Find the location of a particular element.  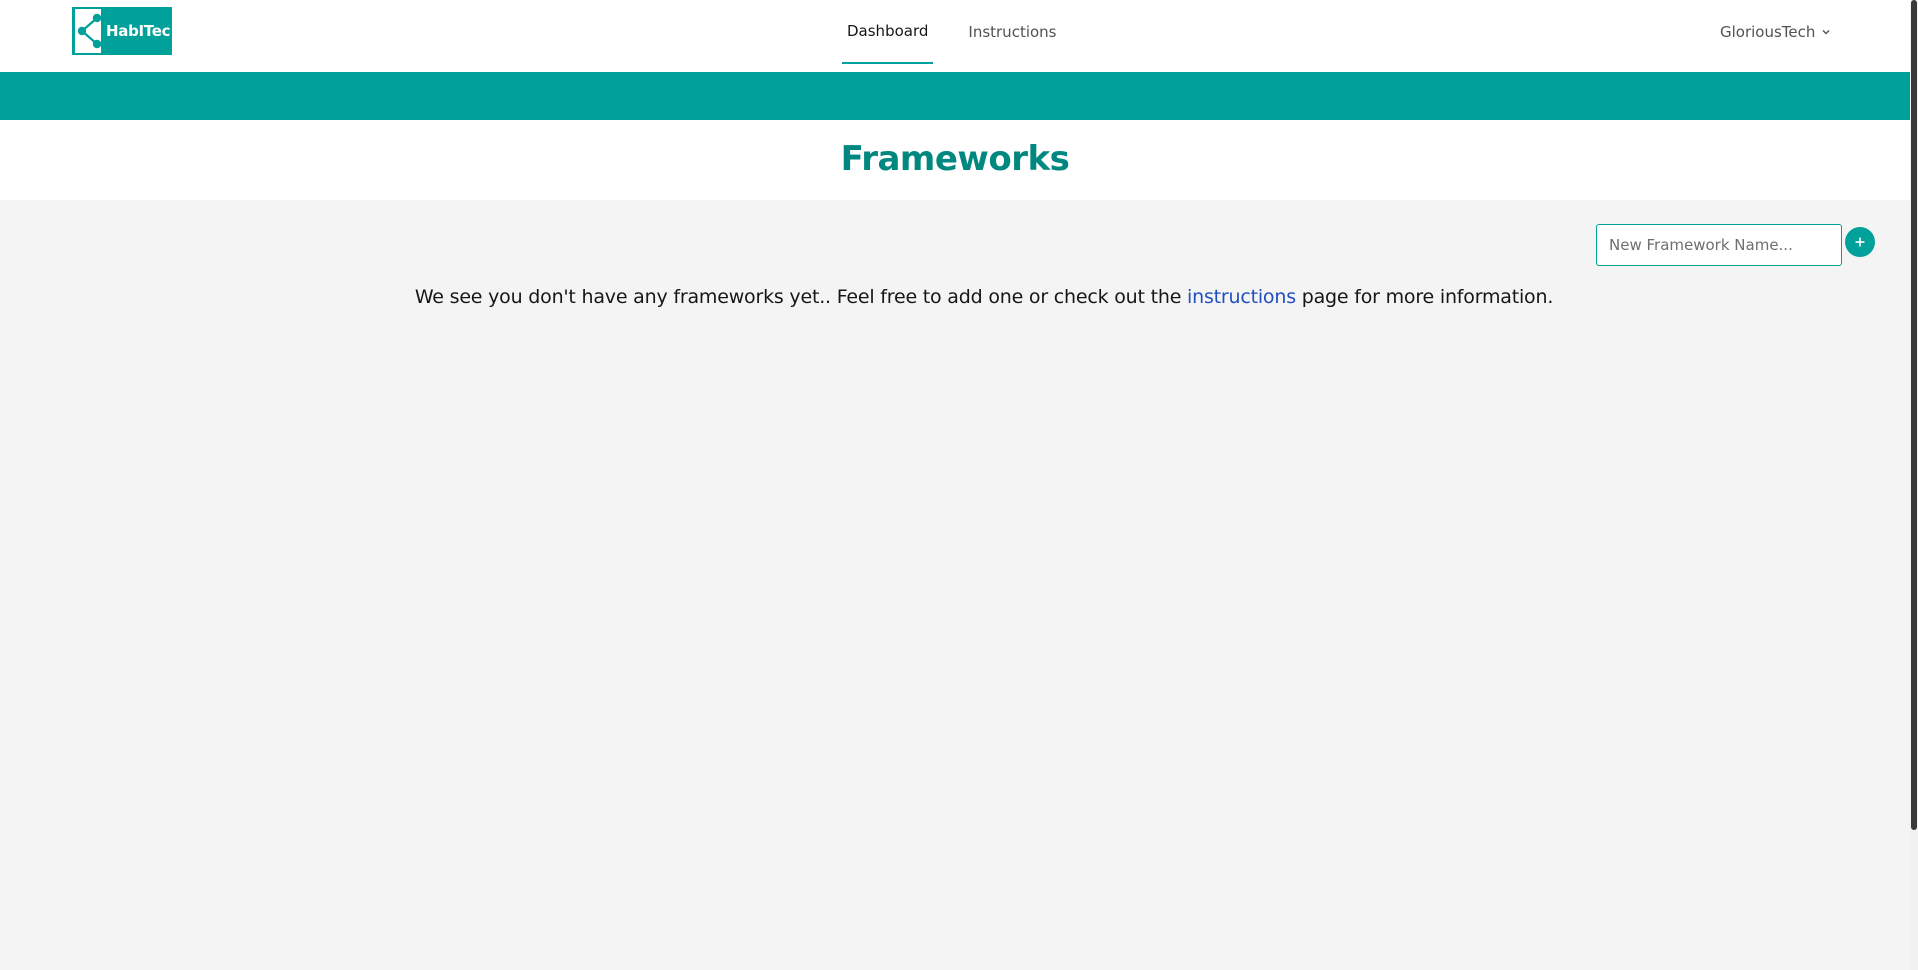

nav-tab-instructions: Instructions is located at coordinates (1012, 32).